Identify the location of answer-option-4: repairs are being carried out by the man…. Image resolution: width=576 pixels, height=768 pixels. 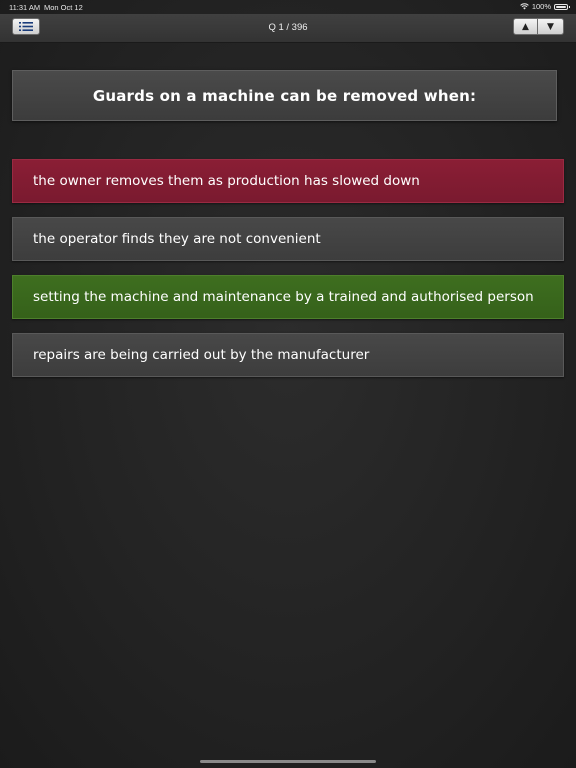
(288, 355).